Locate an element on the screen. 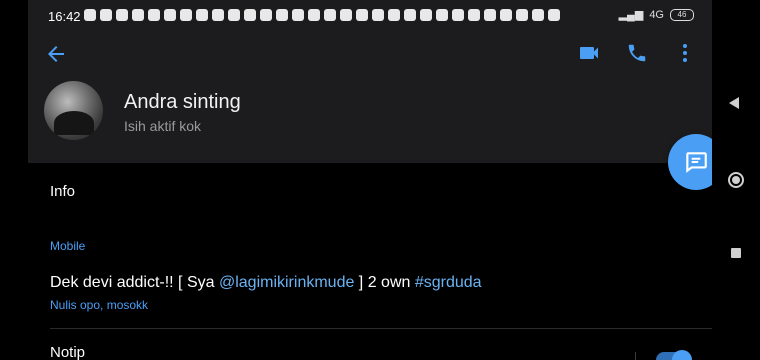 Image resolution: width=760 pixels, height=360 pixels. bio-mention-link: @lagimikirinkmude is located at coordinates (286, 282).